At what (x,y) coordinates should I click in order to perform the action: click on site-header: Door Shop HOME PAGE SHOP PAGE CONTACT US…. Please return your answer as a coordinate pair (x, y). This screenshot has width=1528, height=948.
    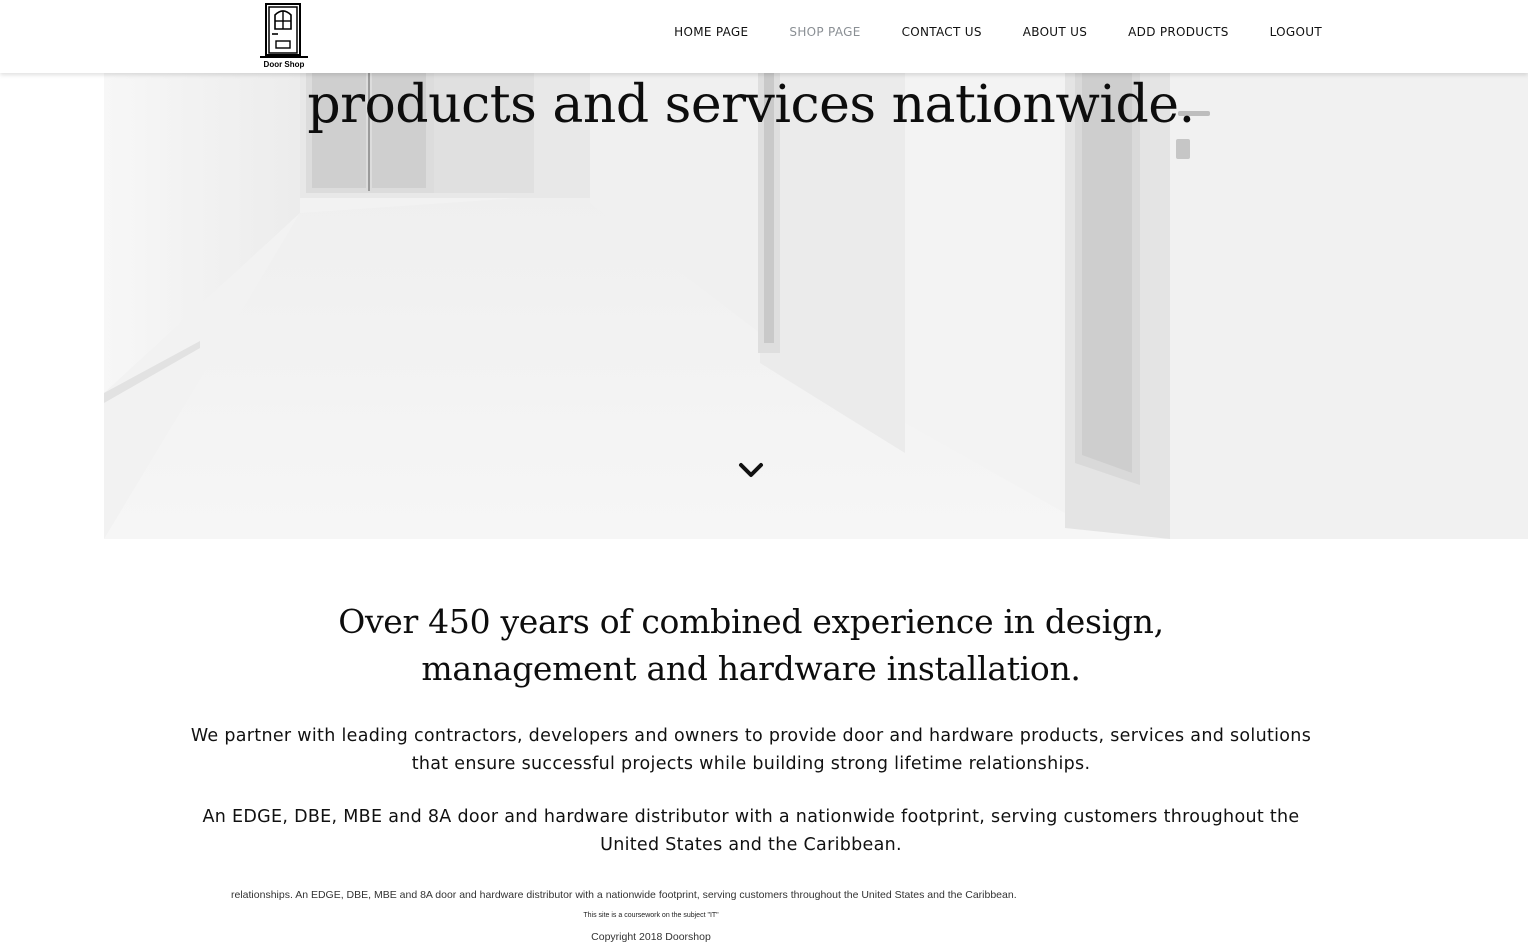
    Looking at the image, I should click on (764, 36).